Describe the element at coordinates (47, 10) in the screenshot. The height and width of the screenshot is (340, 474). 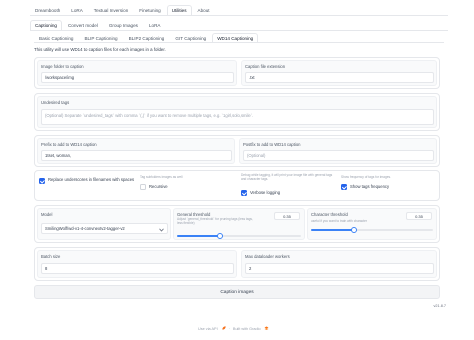
I see `tab-dreambooth: Dreambooth` at that location.